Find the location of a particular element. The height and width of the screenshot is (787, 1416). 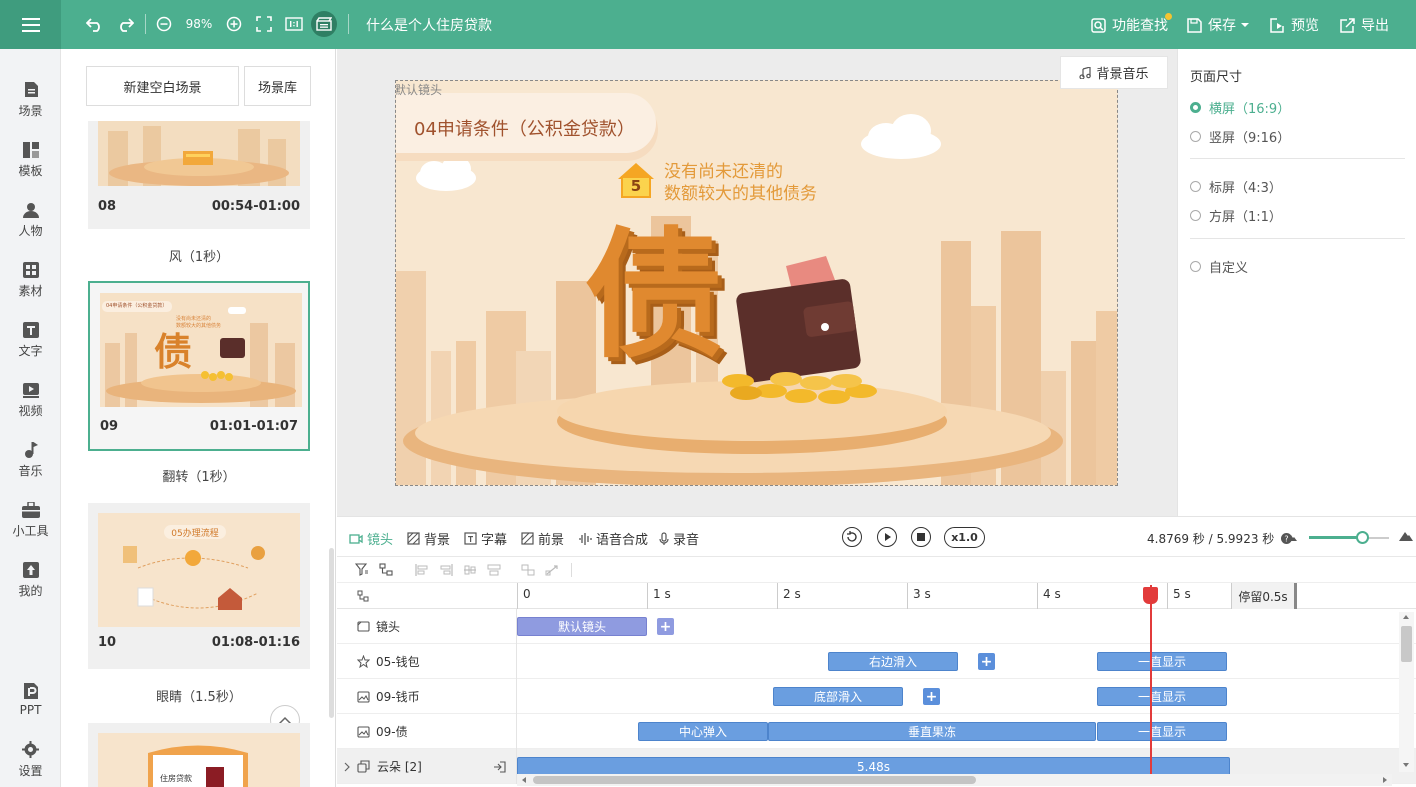

sidebar-item-toolbox: 小工具 is located at coordinates (30, 520).